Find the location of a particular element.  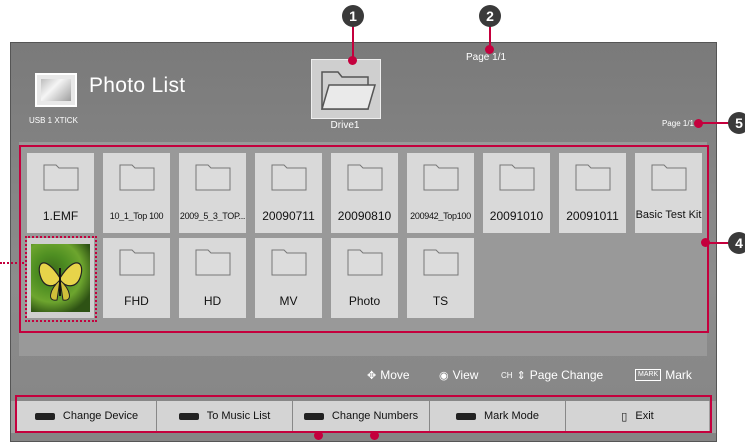

callout-5-line is located at coordinates (715, 123).